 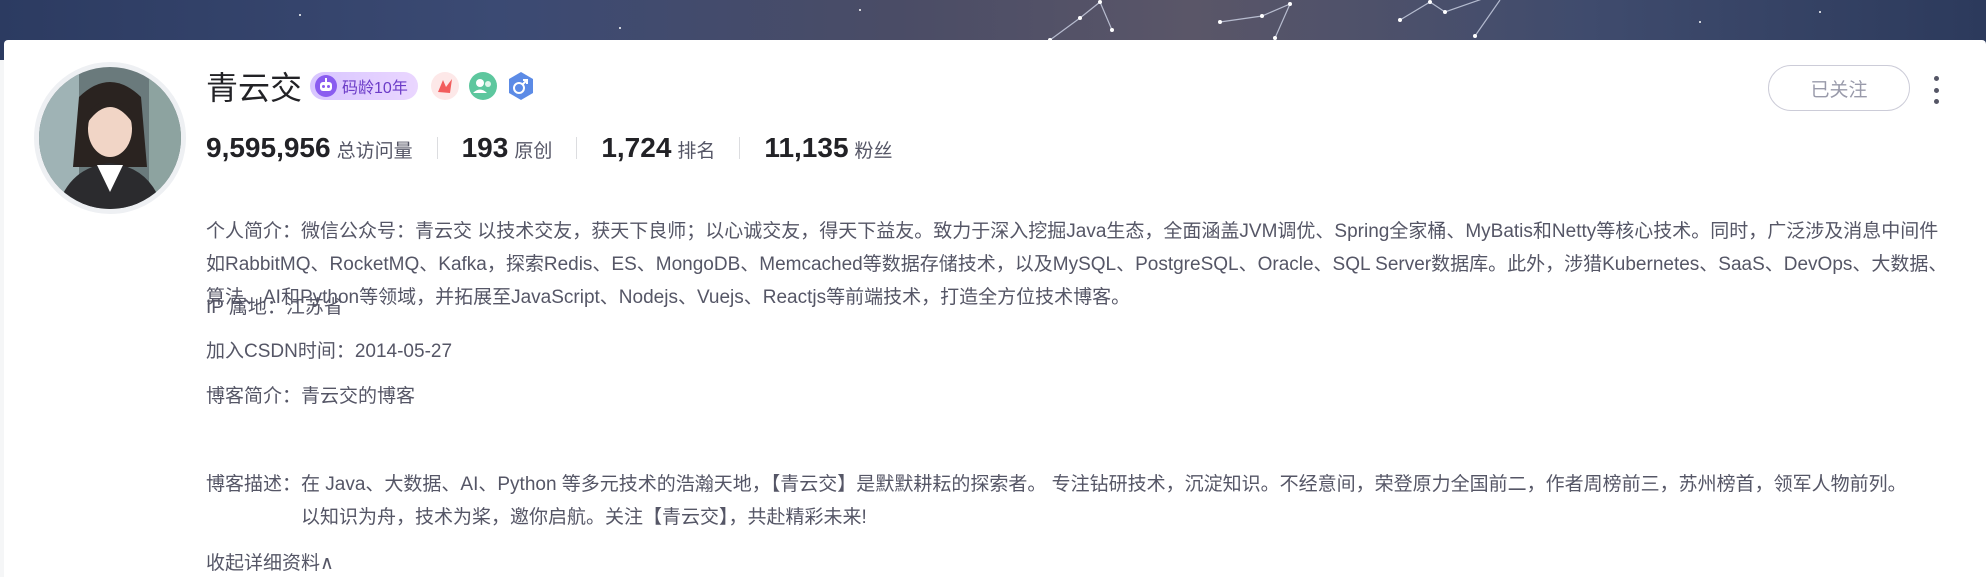 What do you see at coordinates (873, 151) in the screenshot?
I see `stat-label: 粉丝` at bounding box center [873, 151].